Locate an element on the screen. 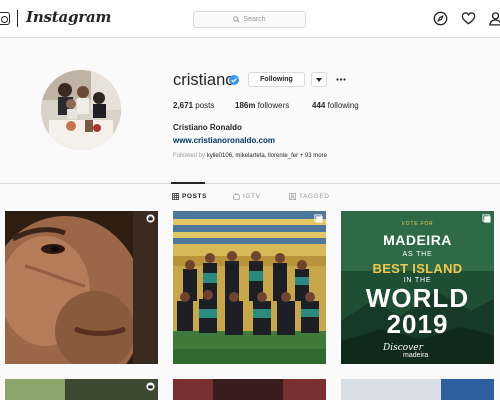  tab-tagged-label: TAGGED is located at coordinates (314, 196).